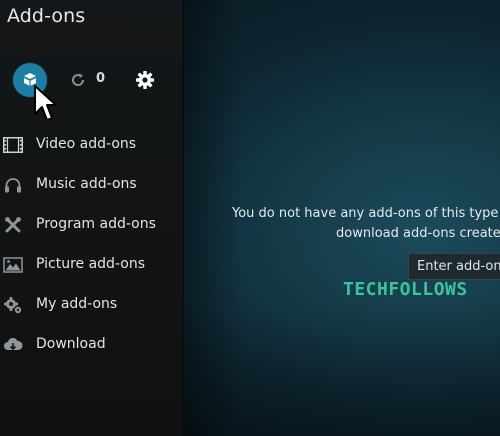 Image resolution: width=500 pixels, height=436 pixels. What do you see at coordinates (13, 185) in the screenshot?
I see `headphones-icon` at bounding box center [13, 185].